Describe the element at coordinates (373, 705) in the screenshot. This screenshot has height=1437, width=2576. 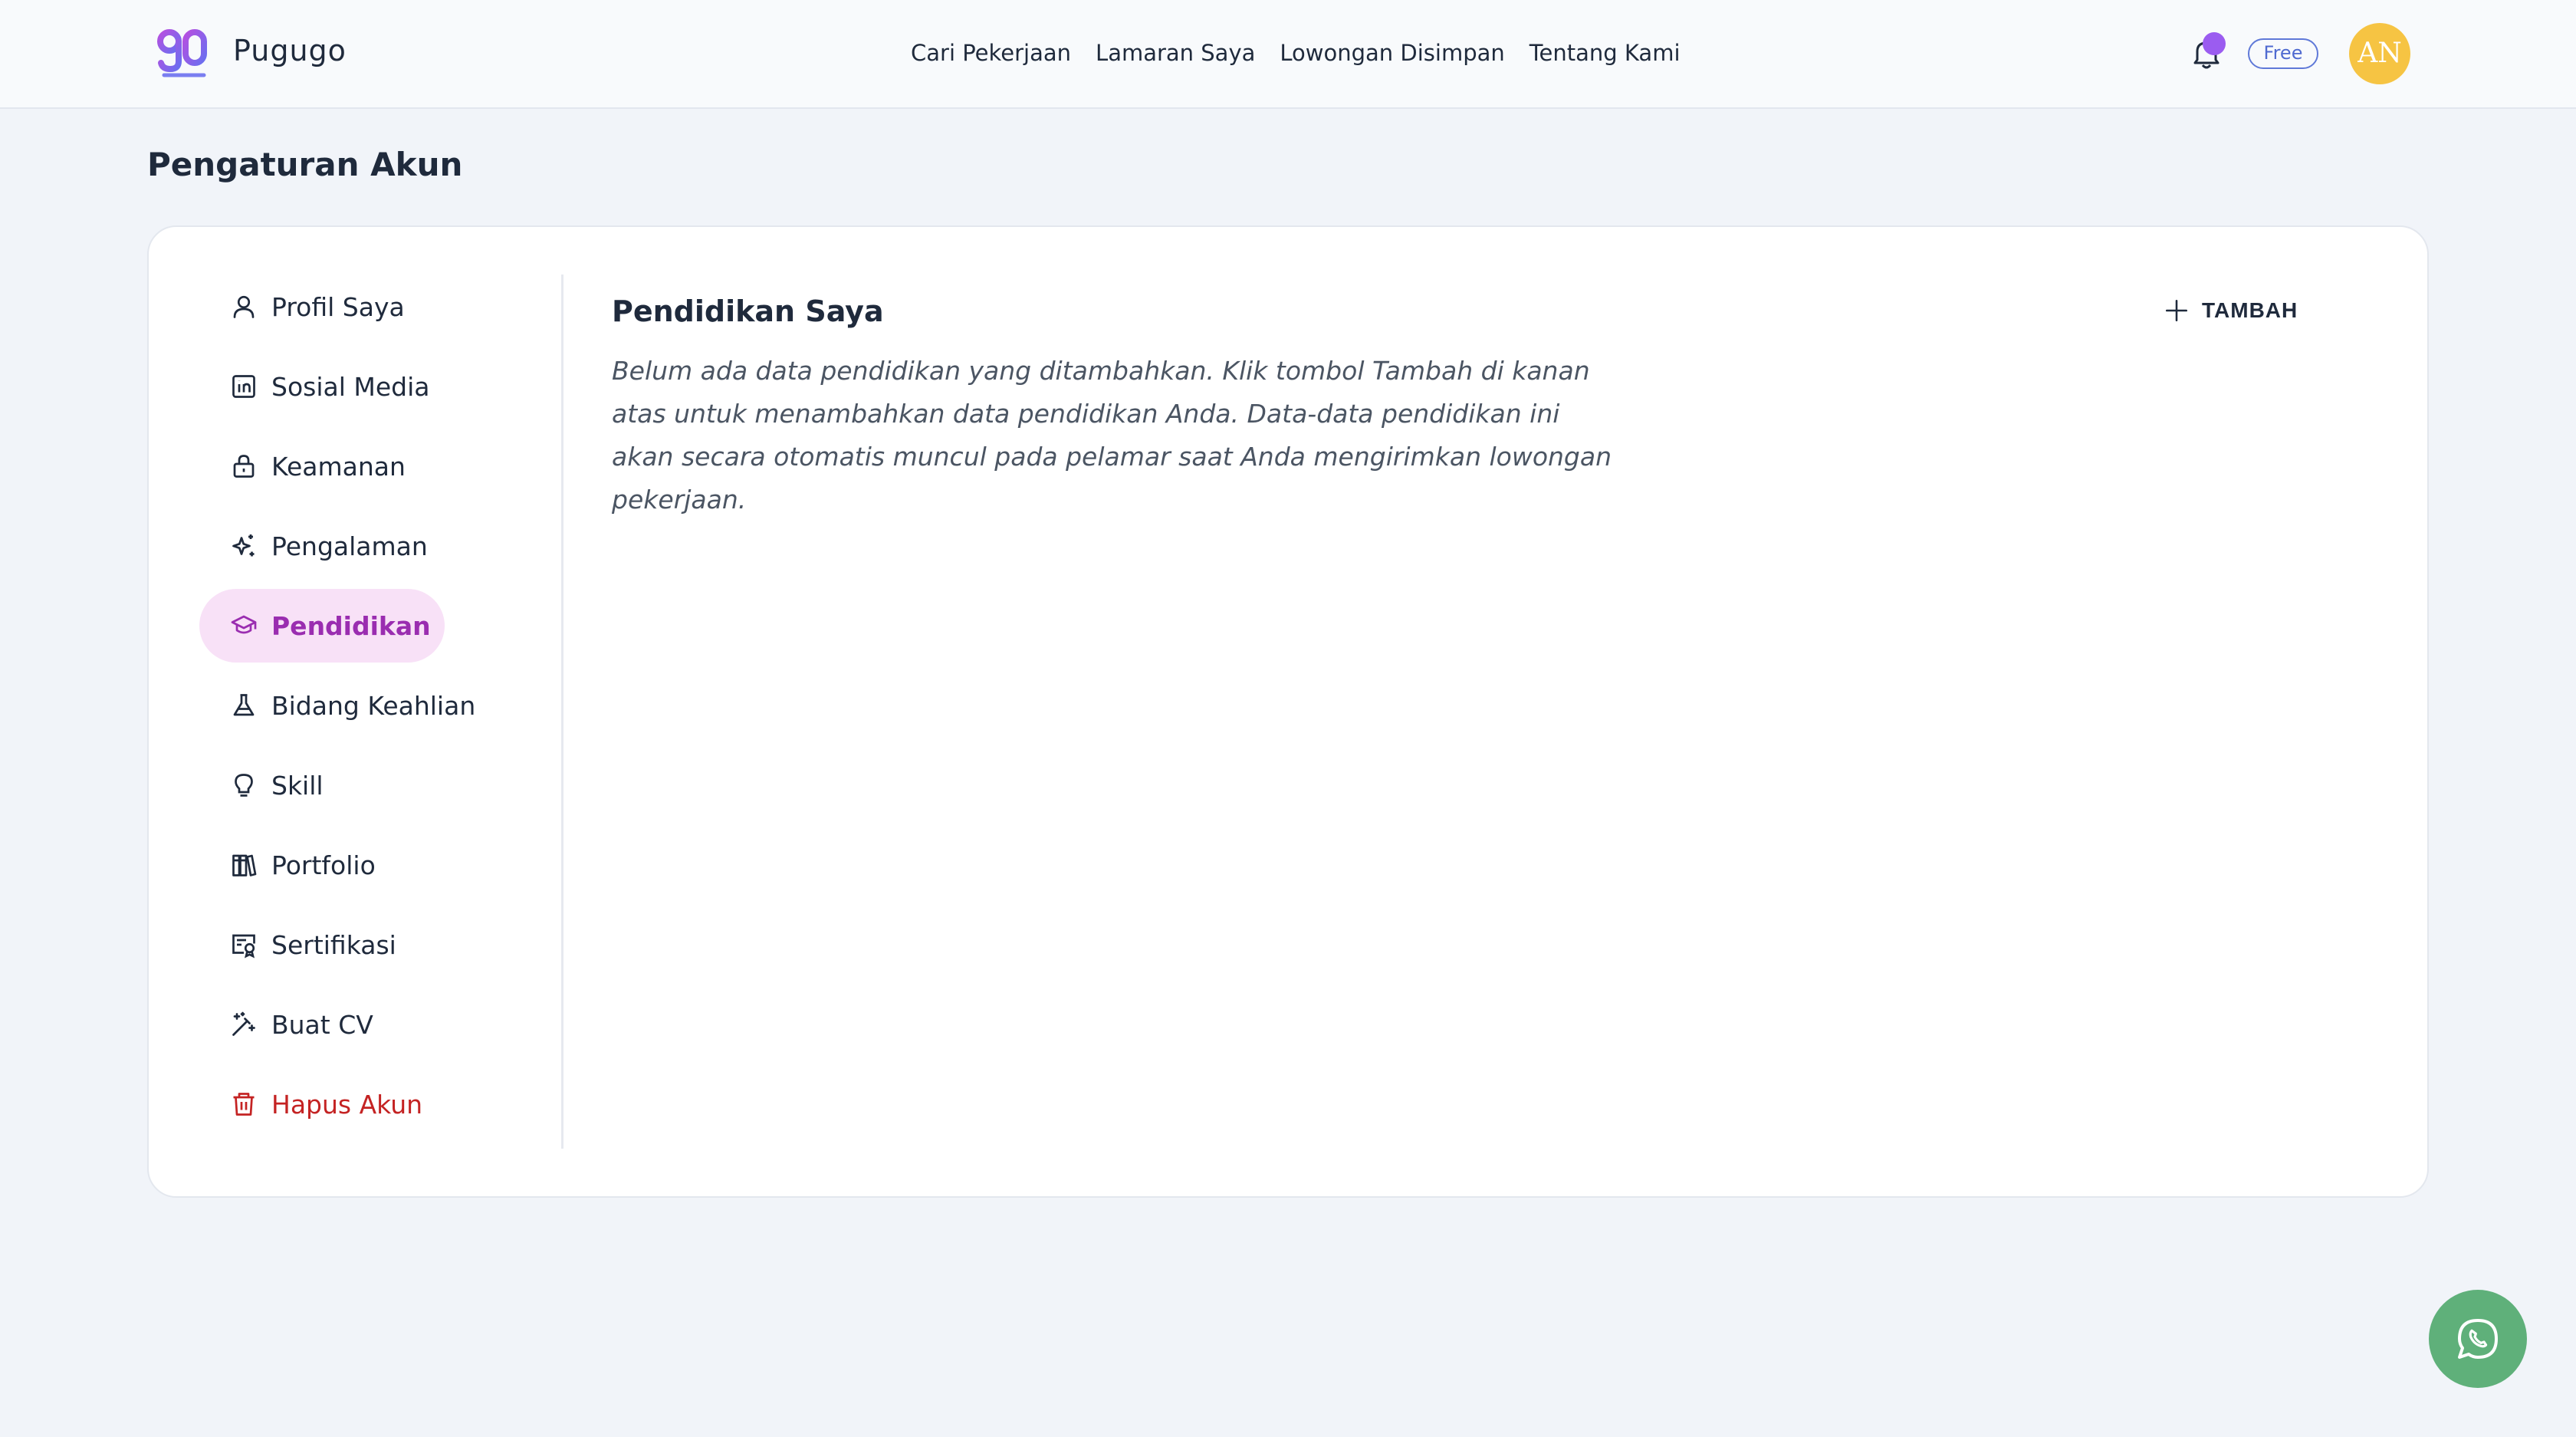
I see `sidebar-item-label: Bidang Keahlian` at that location.